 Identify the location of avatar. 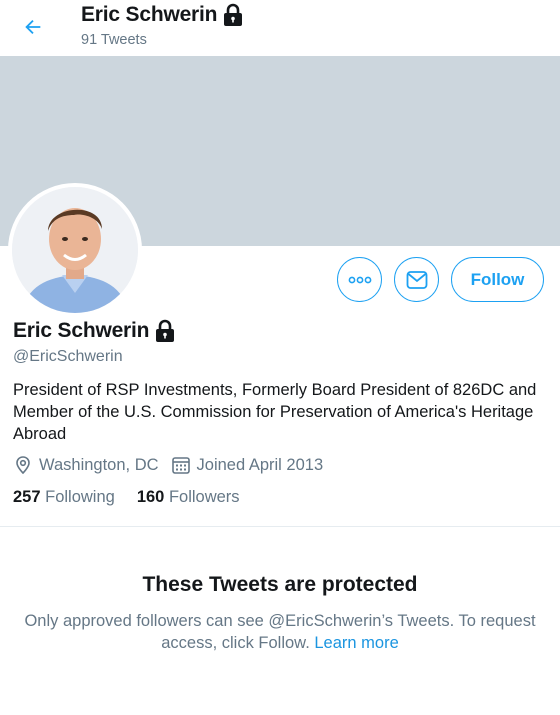
(75, 250).